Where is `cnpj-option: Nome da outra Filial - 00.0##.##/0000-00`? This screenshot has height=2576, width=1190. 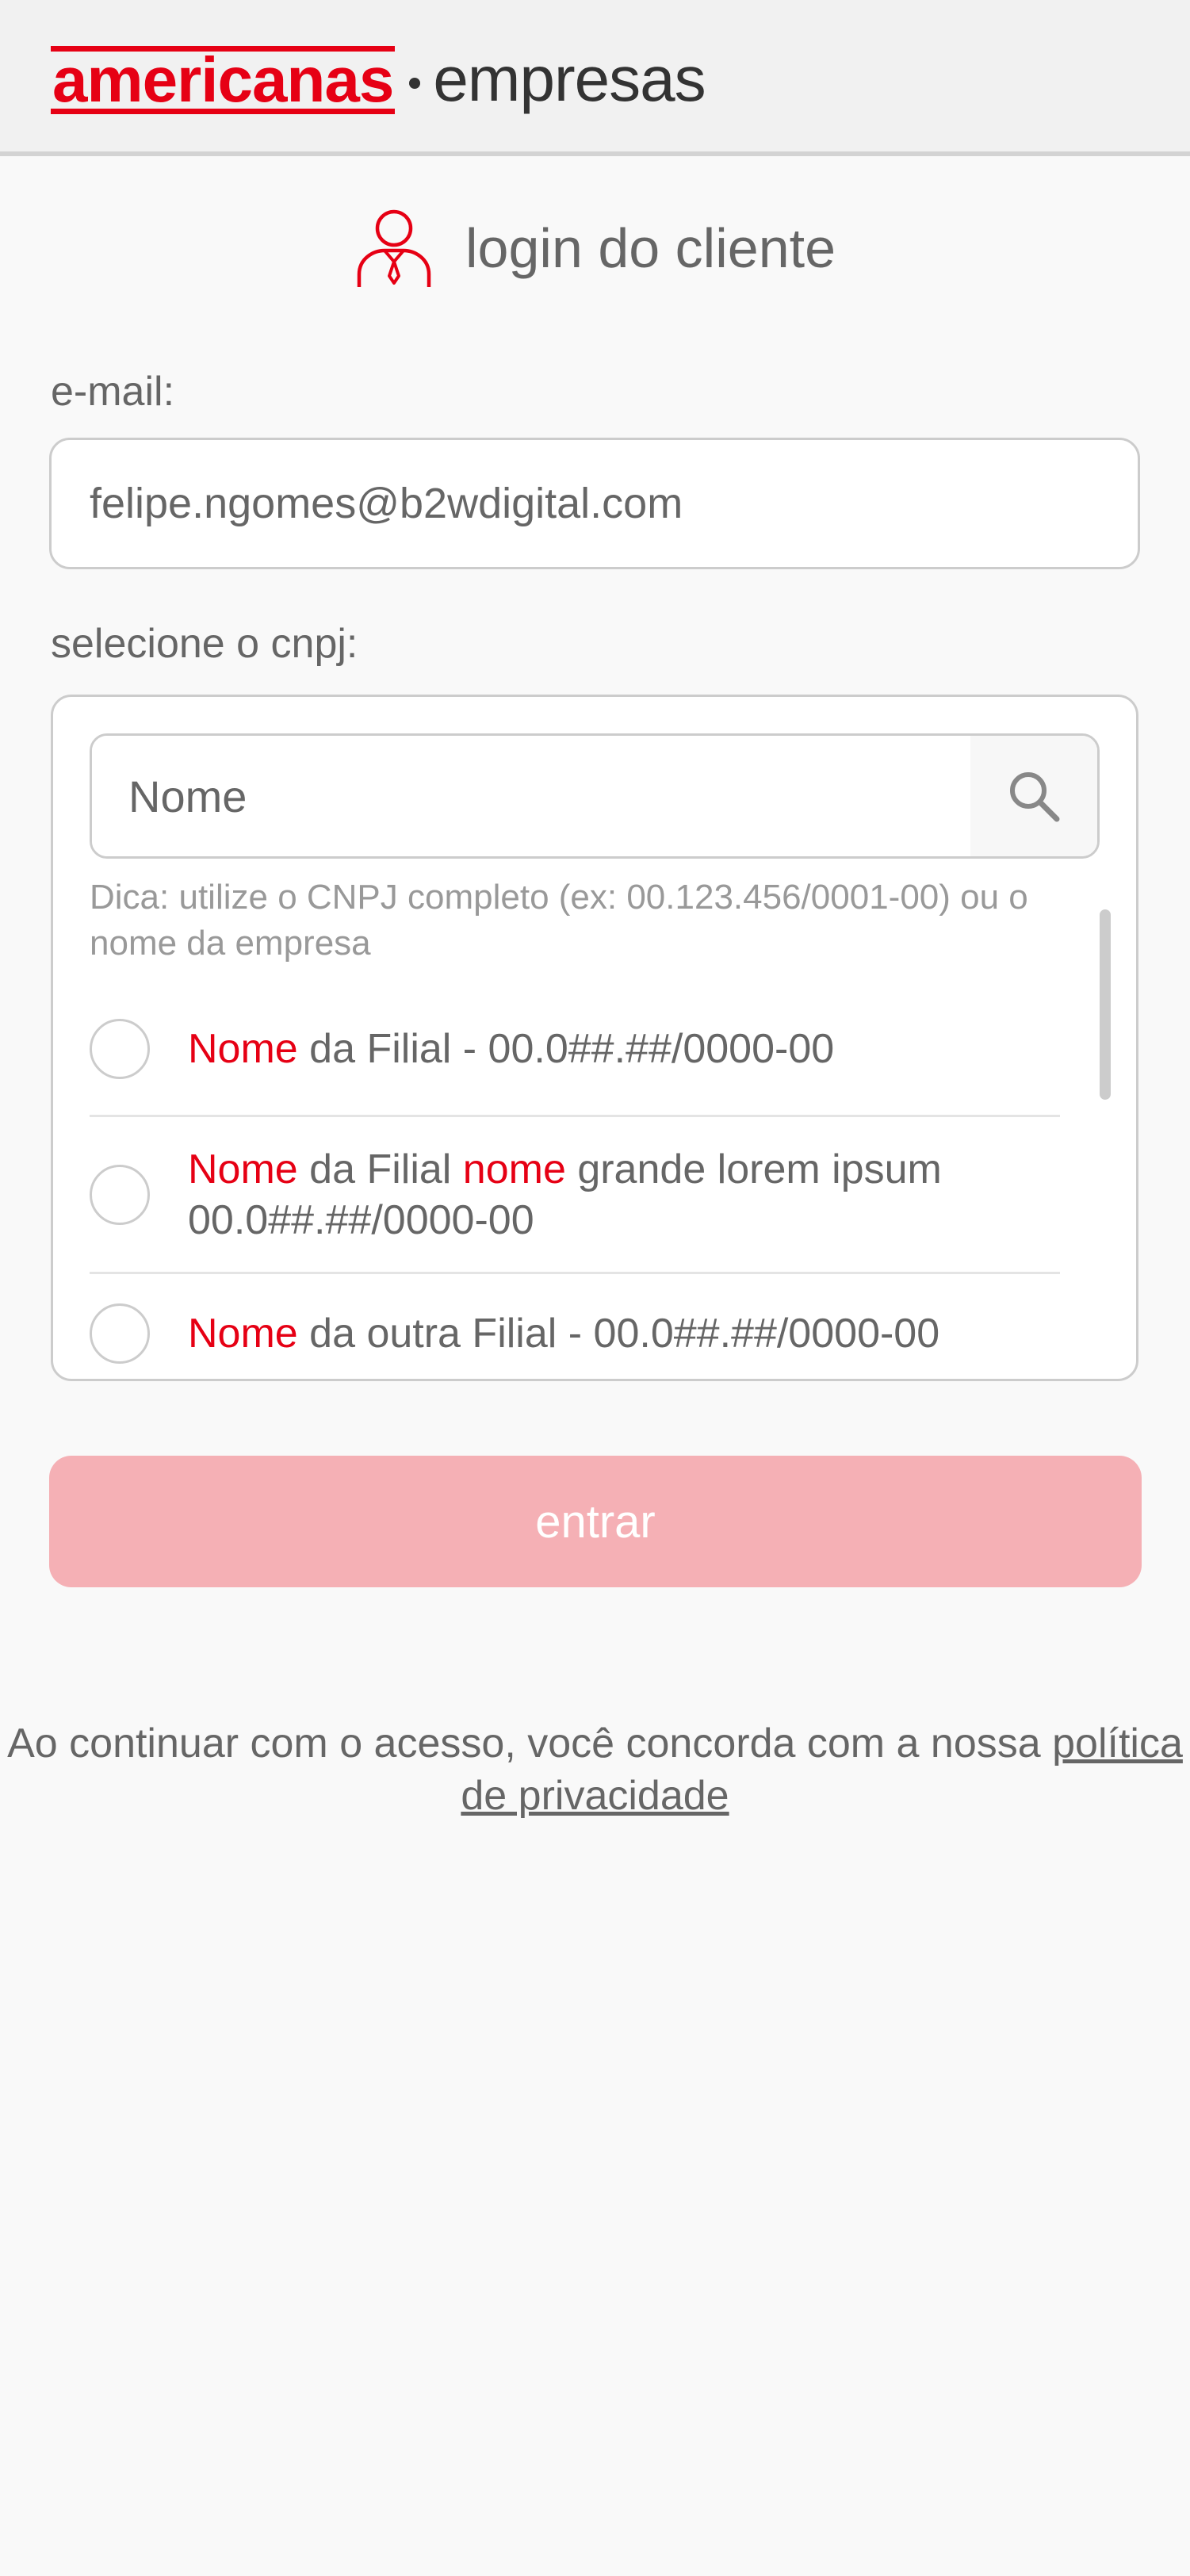
cnpj-option: Nome da outra Filial - 00.0##.##/0000-00 is located at coordinates (575, 1326).